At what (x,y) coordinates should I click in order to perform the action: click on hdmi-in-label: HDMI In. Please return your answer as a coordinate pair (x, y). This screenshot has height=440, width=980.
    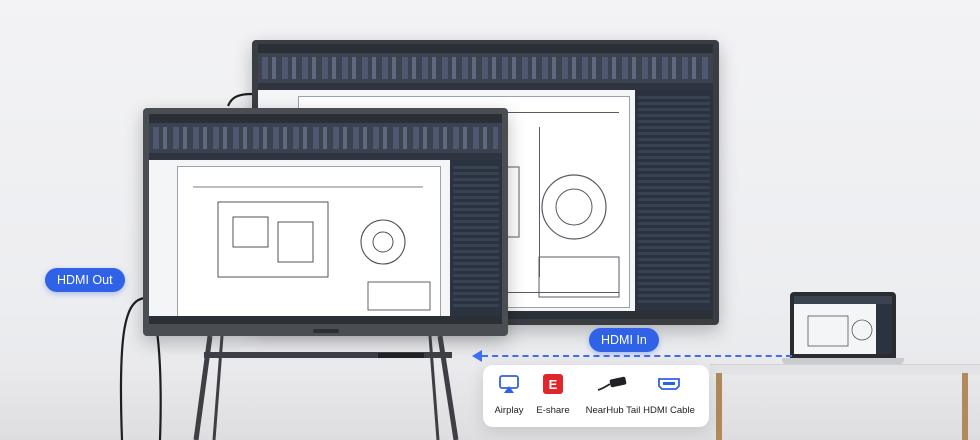
    Looking at the image, I should click on (624, 340).